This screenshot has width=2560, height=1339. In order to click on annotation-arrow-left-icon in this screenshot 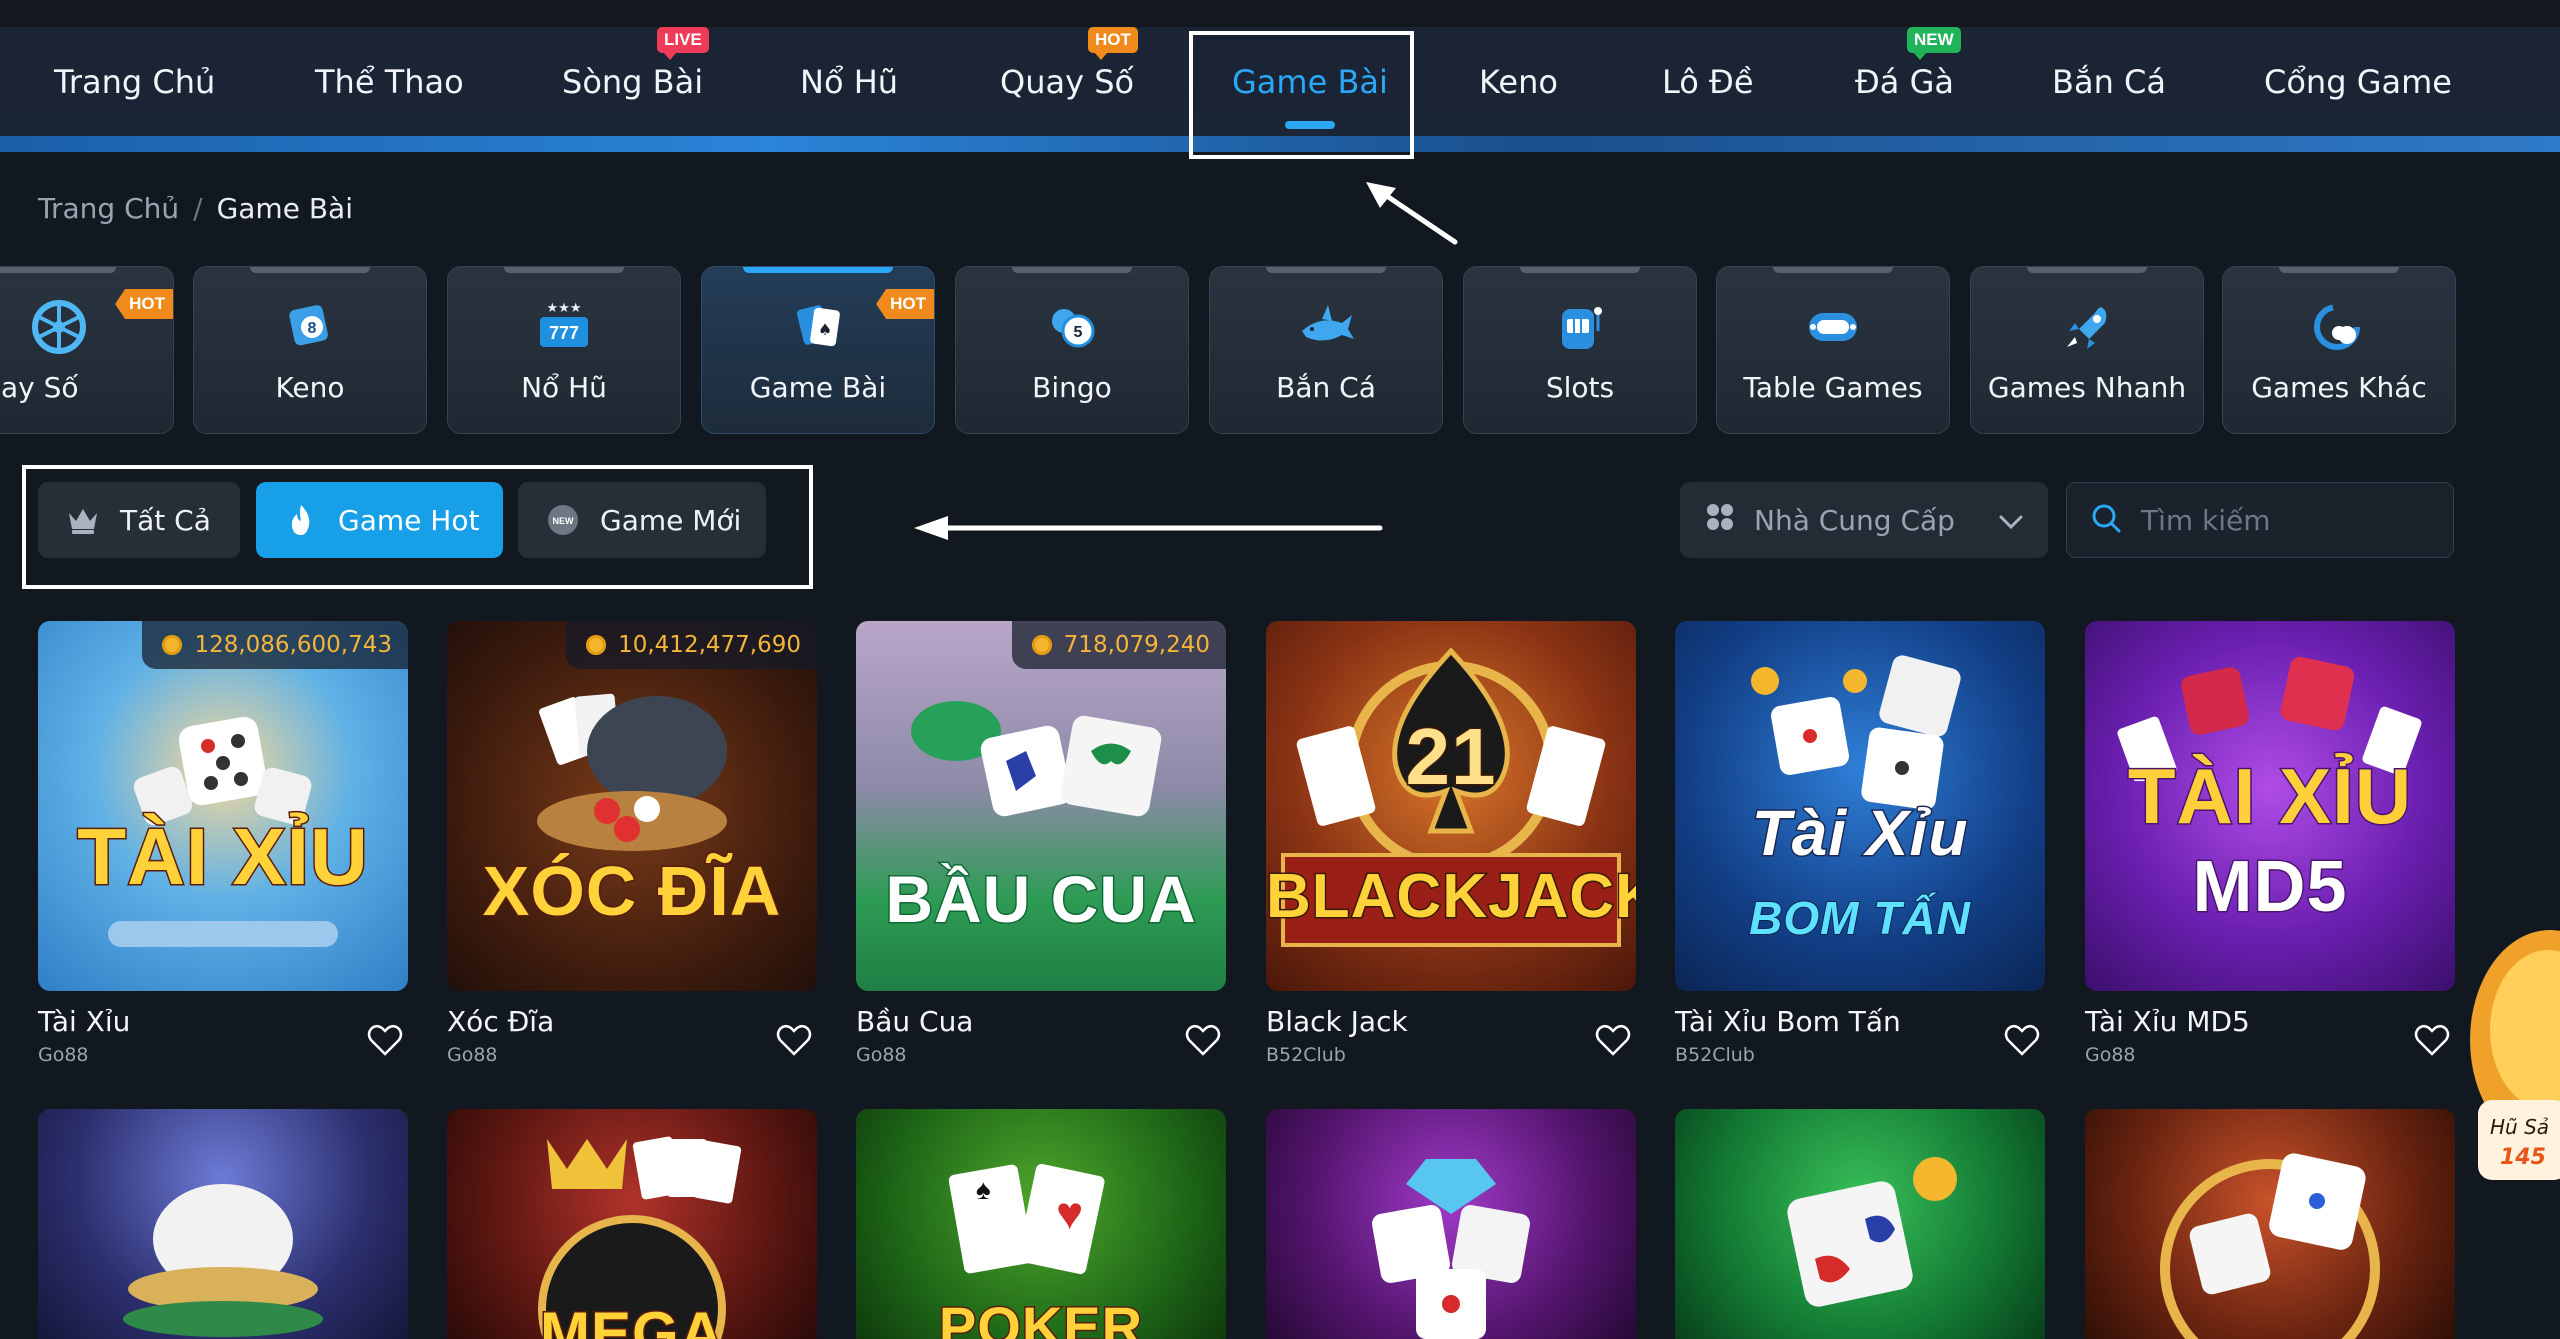, I will do `click(1148, 528)`.